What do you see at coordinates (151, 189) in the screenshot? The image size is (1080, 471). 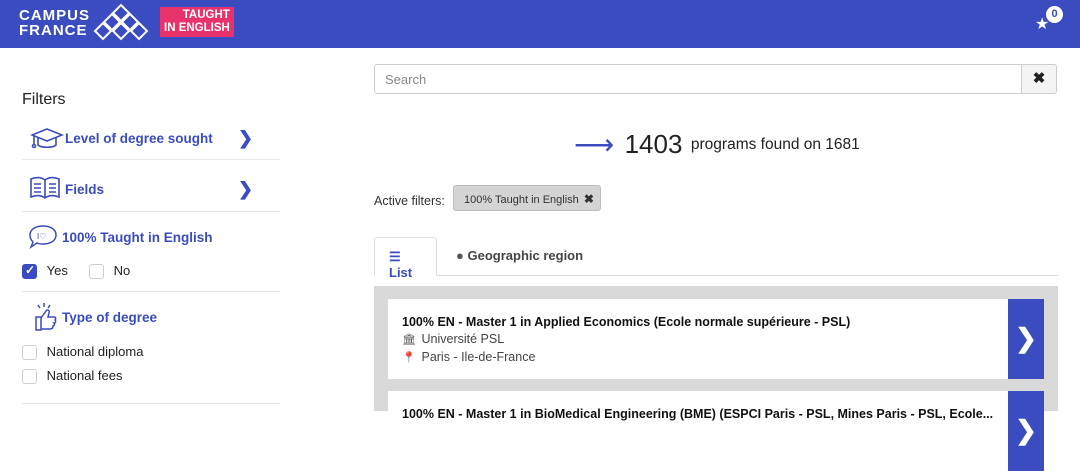 I see `filter-fields: Fields ❯` at bounding box center [151, 189].